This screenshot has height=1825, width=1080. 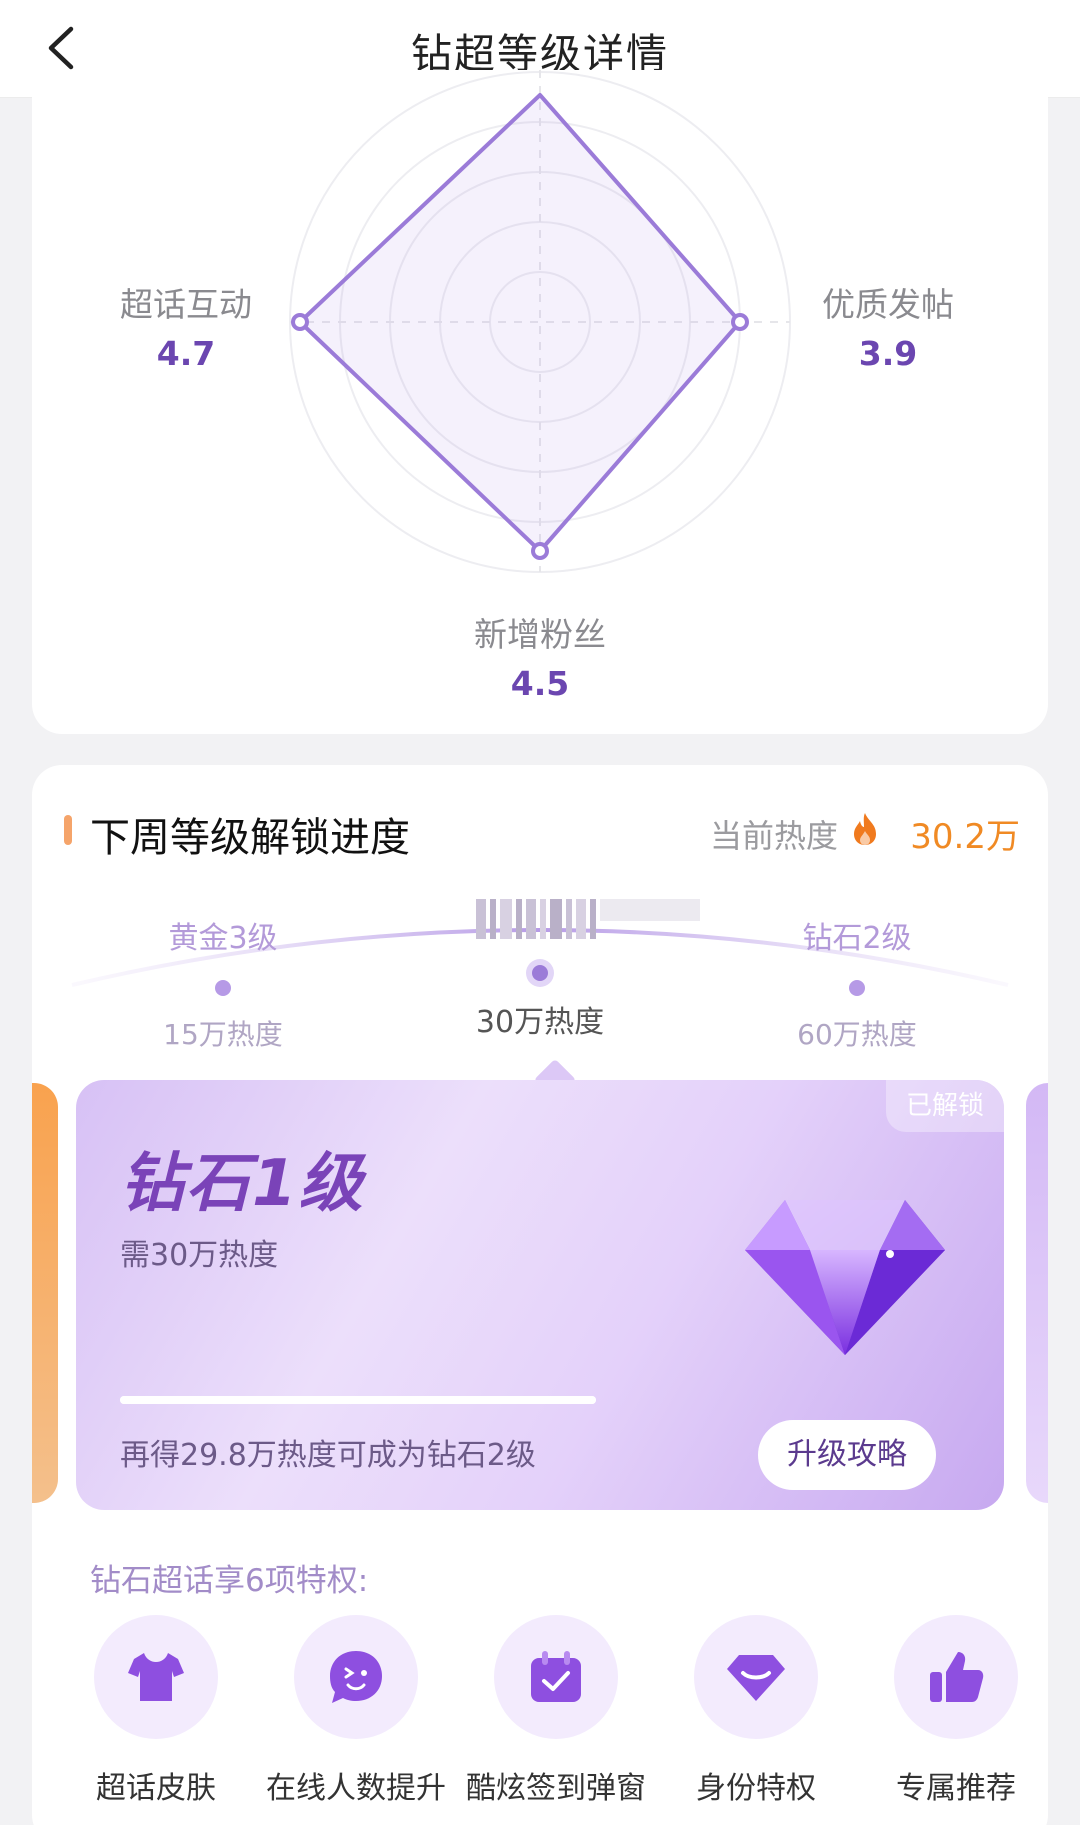 I want to click on level-progress-fill, so click(x=358, y=1400).